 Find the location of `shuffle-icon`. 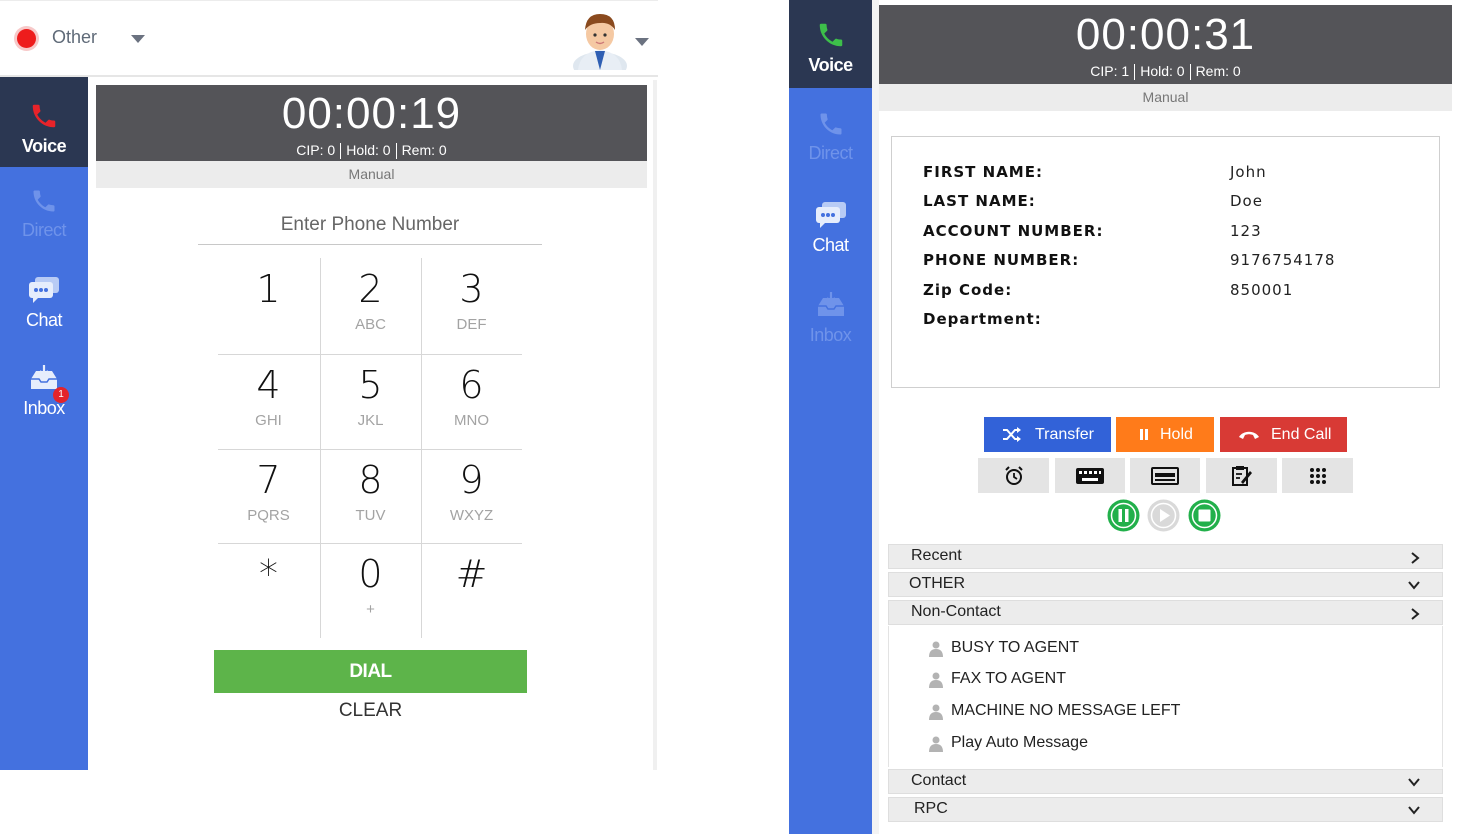

shuffle-icon is located at coordinates (1012, 434).